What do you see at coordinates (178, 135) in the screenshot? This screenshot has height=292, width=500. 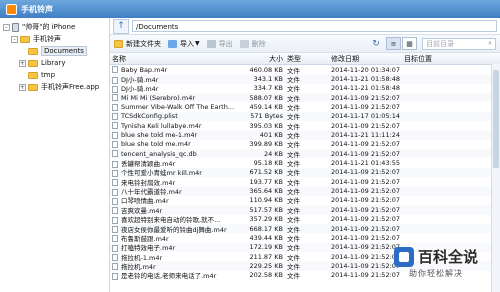 I see `file-name-cell: blue she told me-1.m4r` at bounding box center [178, 135].